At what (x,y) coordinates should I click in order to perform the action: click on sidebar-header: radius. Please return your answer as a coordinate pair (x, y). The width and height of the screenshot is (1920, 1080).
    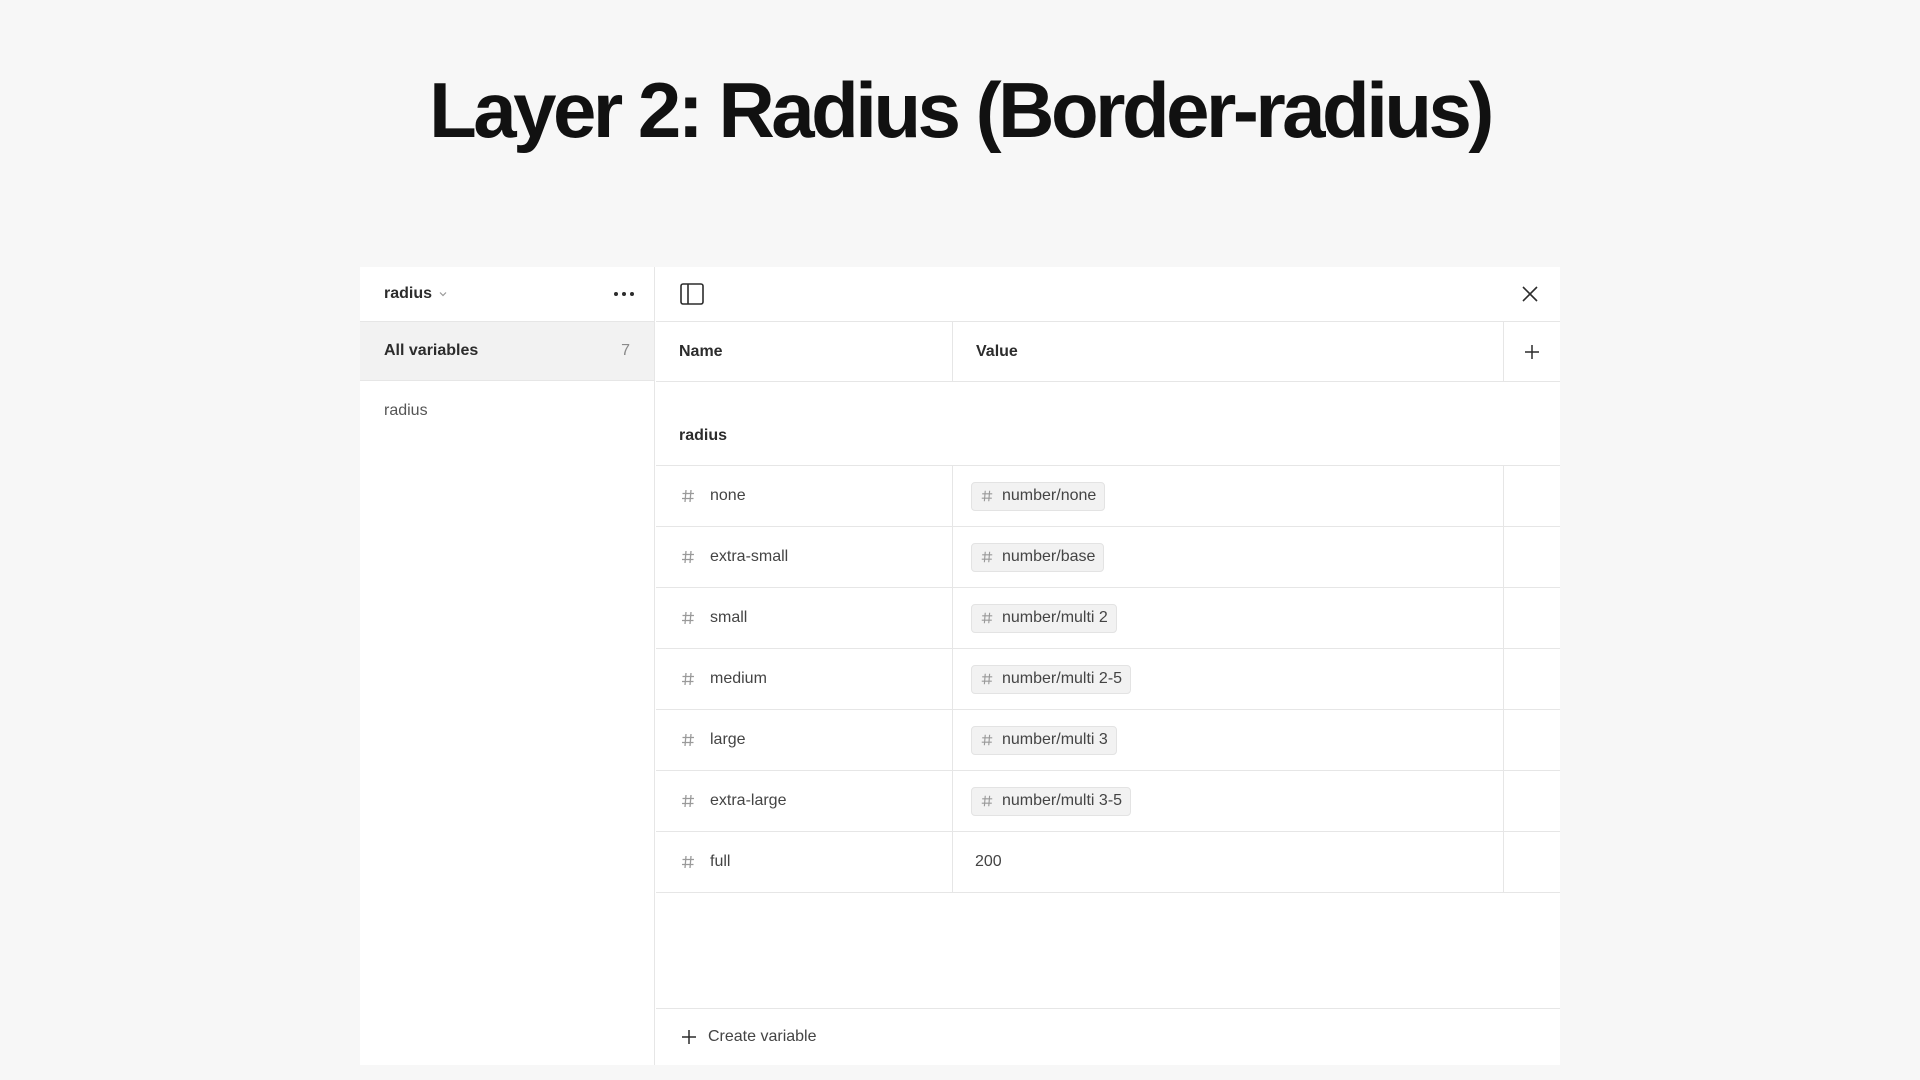
    Looking at the image, I should click on (507, 294).